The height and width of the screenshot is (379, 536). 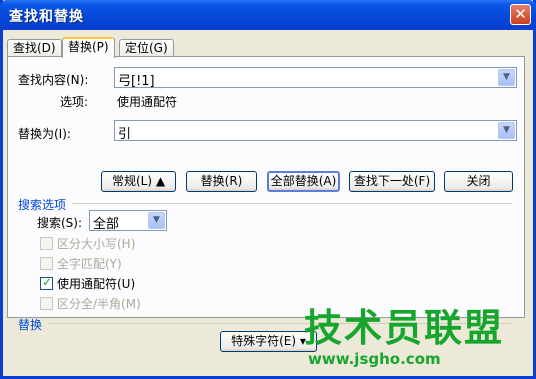 I want to click on special-characters-button: 特殊字符(E) ▾, so click(x=268, y=341).